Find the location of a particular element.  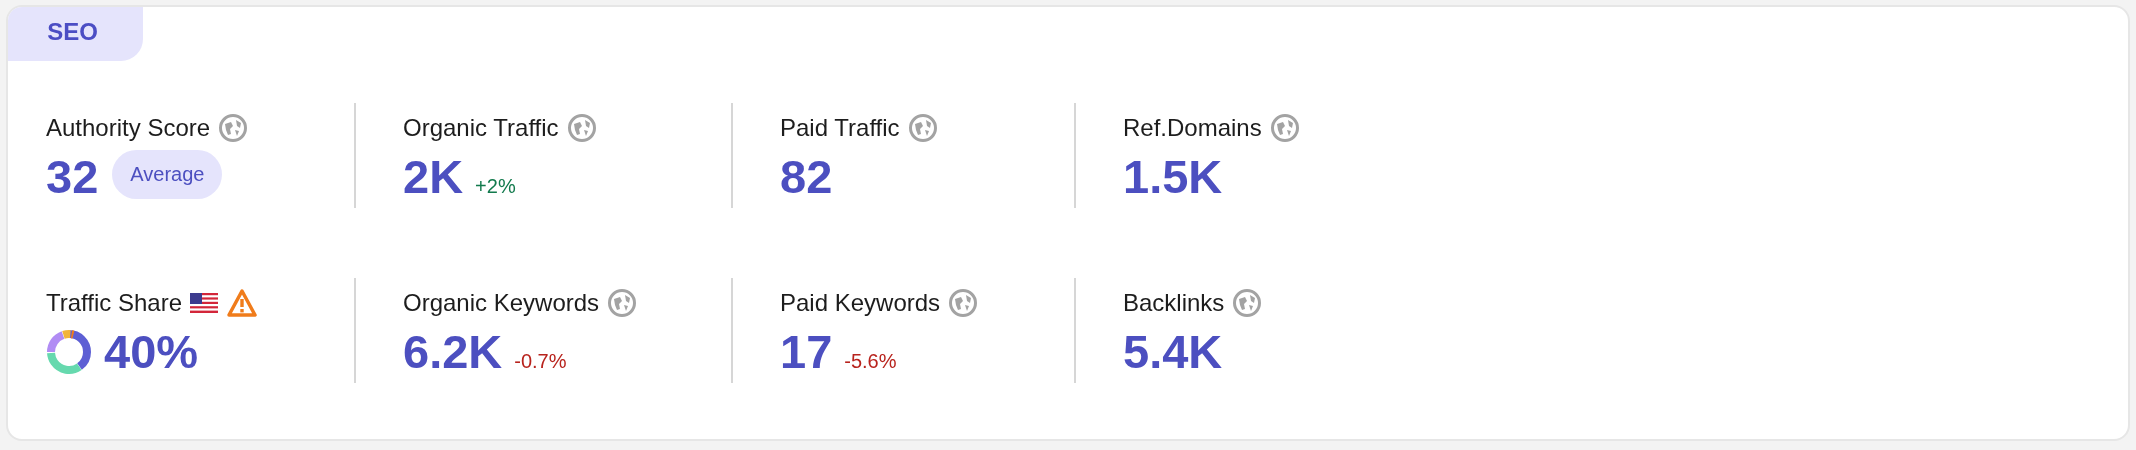

metric-label: Backlinks is located at coordinates (1174, 303).